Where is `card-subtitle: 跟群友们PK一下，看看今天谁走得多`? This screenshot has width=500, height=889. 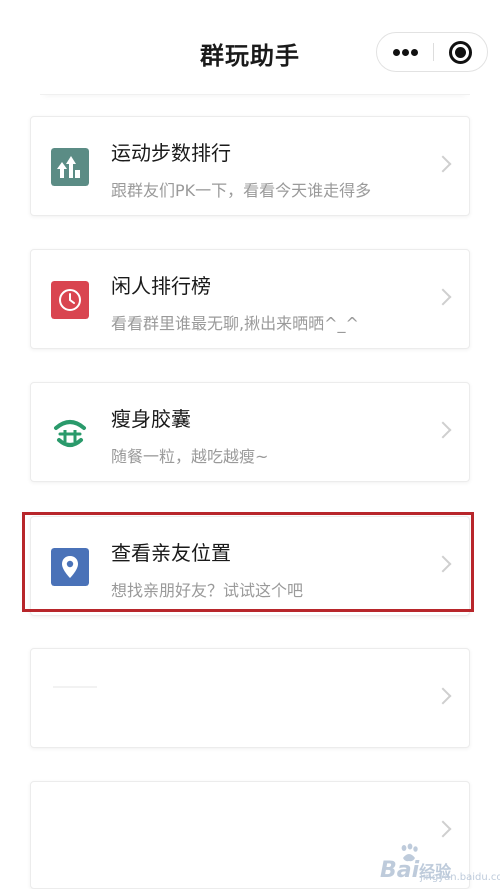 card-subtitle: 跟群友们PK一下，看看今天谁走得多 is located at coordinates (241, 190).